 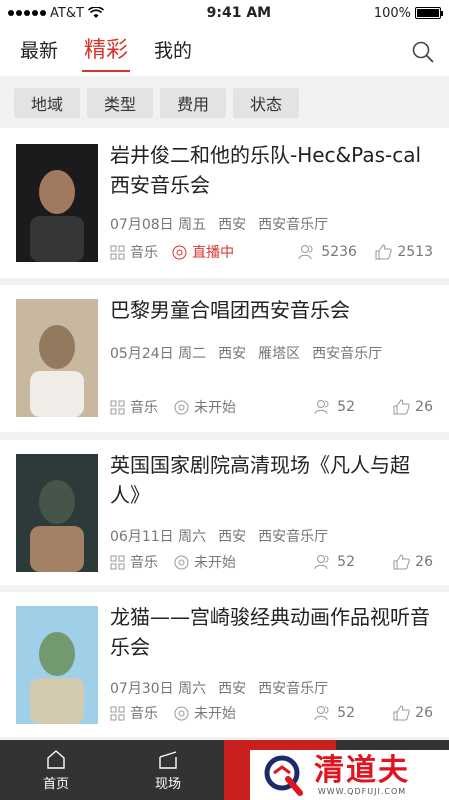 I want to click on battery-percent: 100%, so click(x=392, y=13).